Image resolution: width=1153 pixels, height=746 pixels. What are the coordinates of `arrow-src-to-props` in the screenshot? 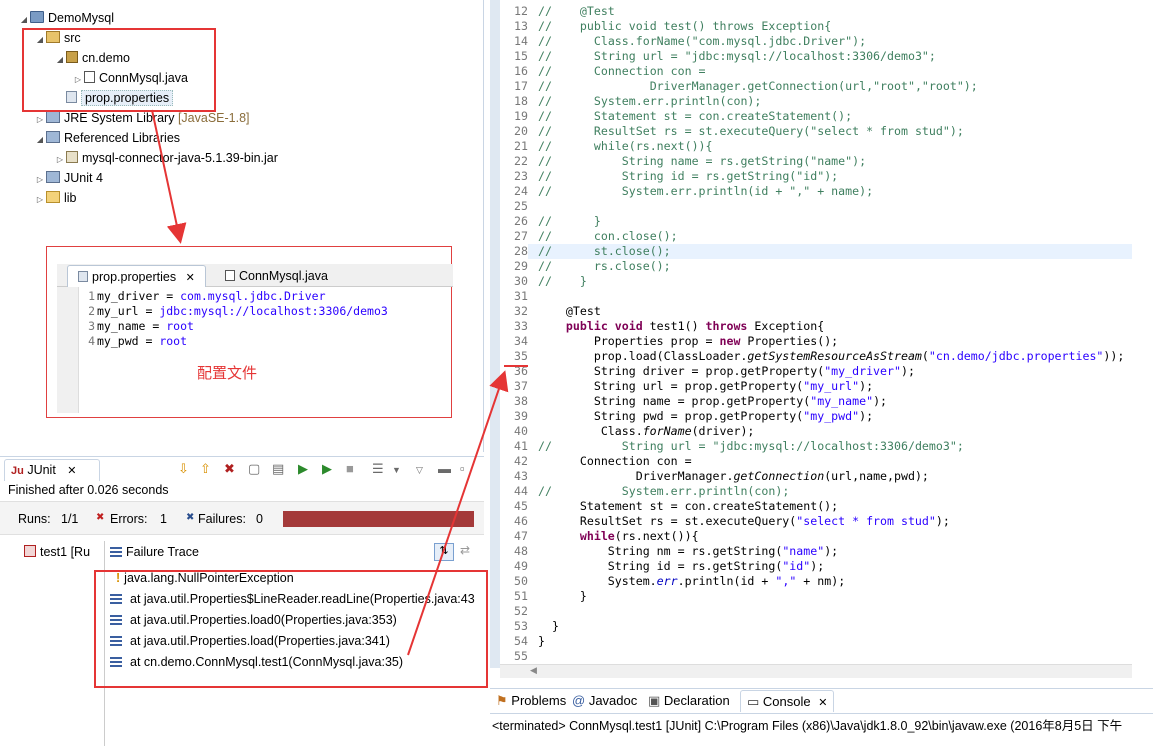 It's located at (169, 176).